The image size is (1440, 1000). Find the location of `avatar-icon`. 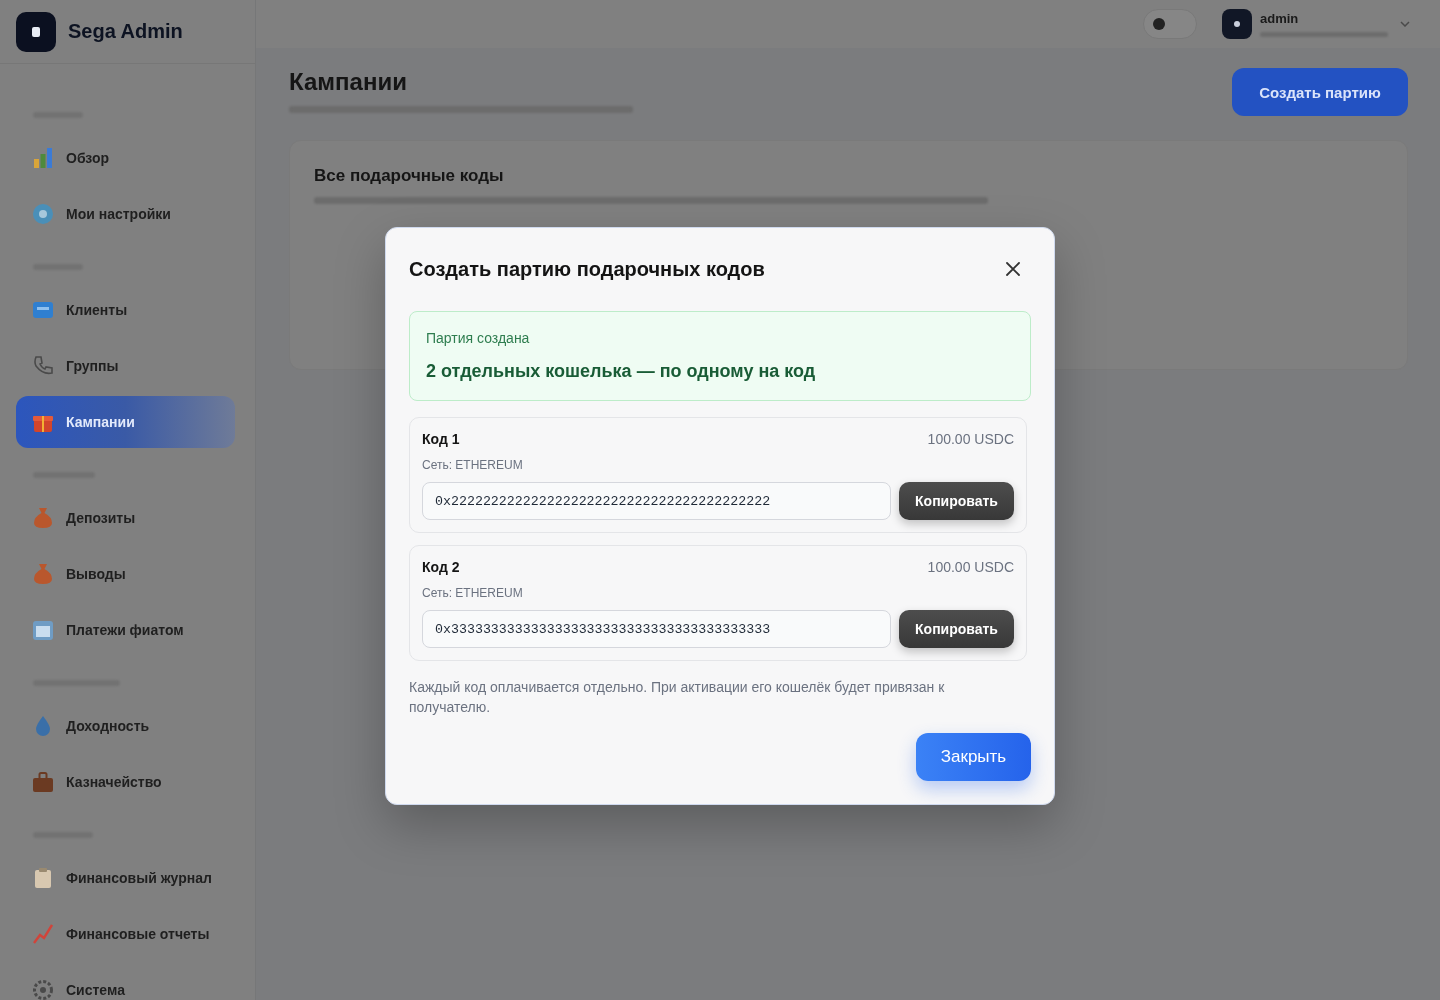

avatar-icon is located at coordinates (1237, 24).